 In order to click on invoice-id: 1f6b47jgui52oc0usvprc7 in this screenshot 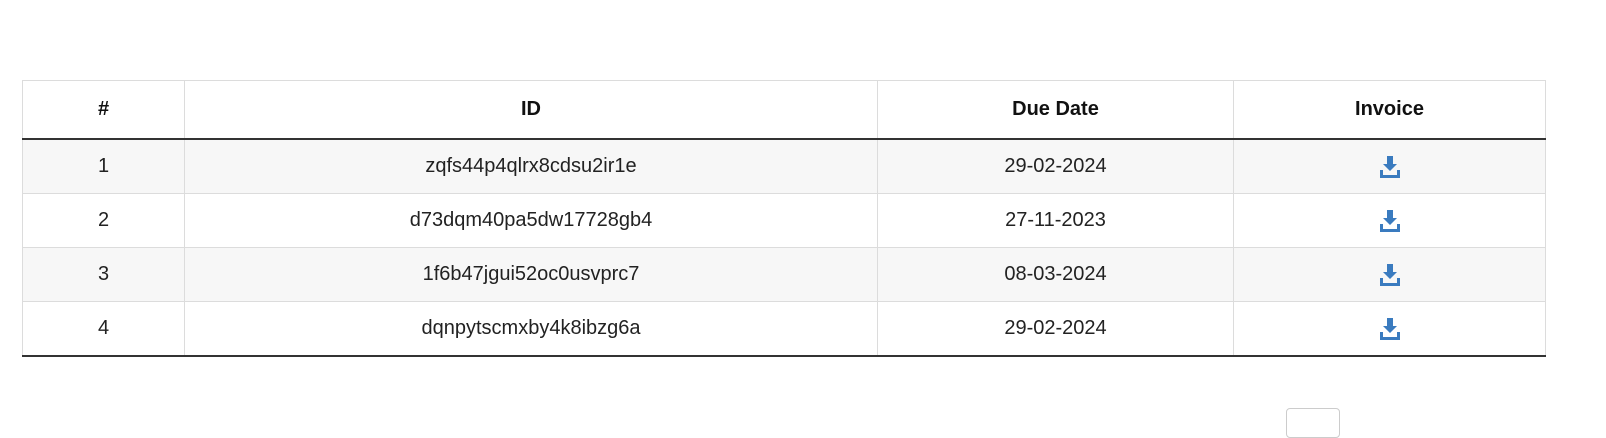, I will do `click(531, 274)`.